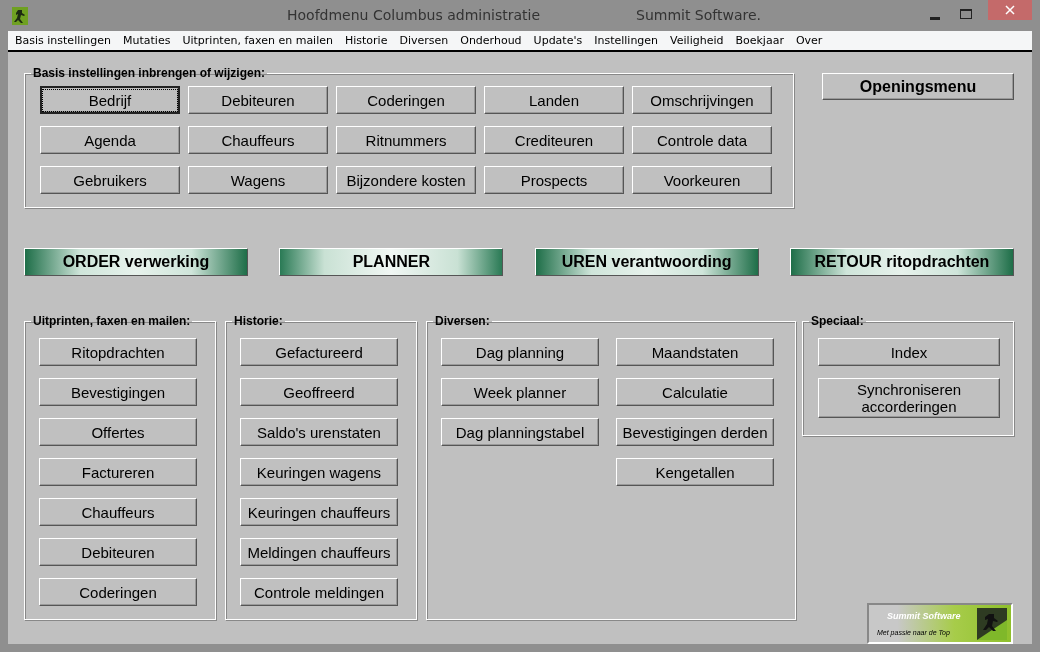 This screenshot has width=1040, height=652. I want to click on menu-button: Bijzondere kosten, so click(406, 180).